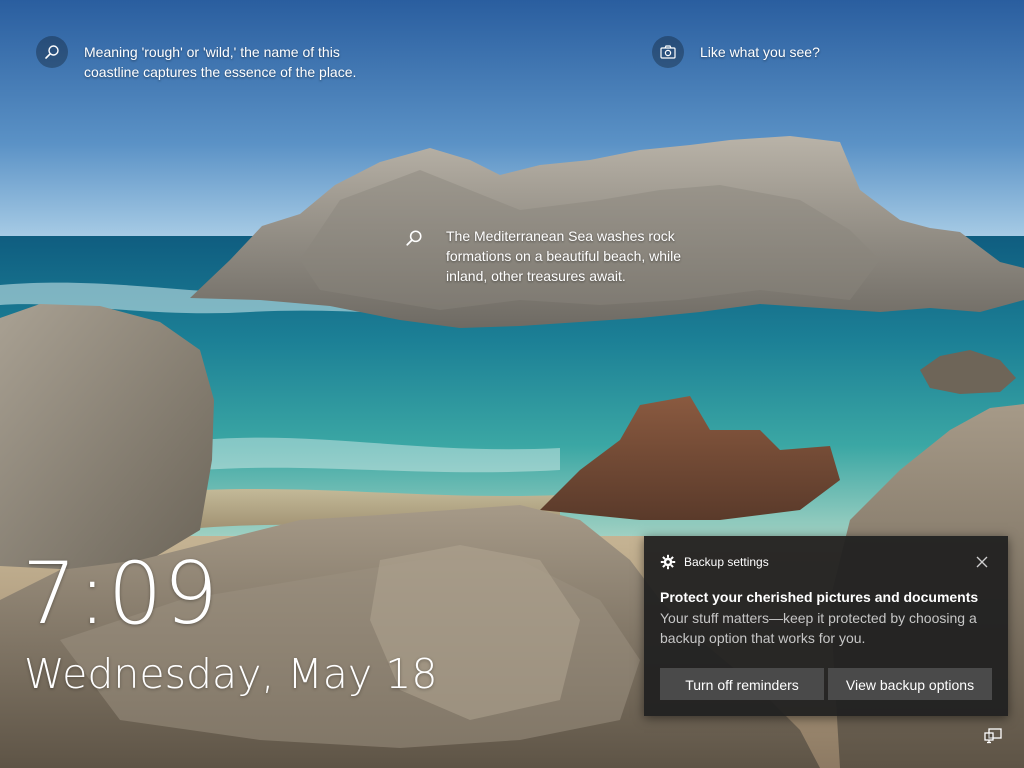 This screenshot has height=768, width=1024. I want to click on gear-icon, so click(668, 562).